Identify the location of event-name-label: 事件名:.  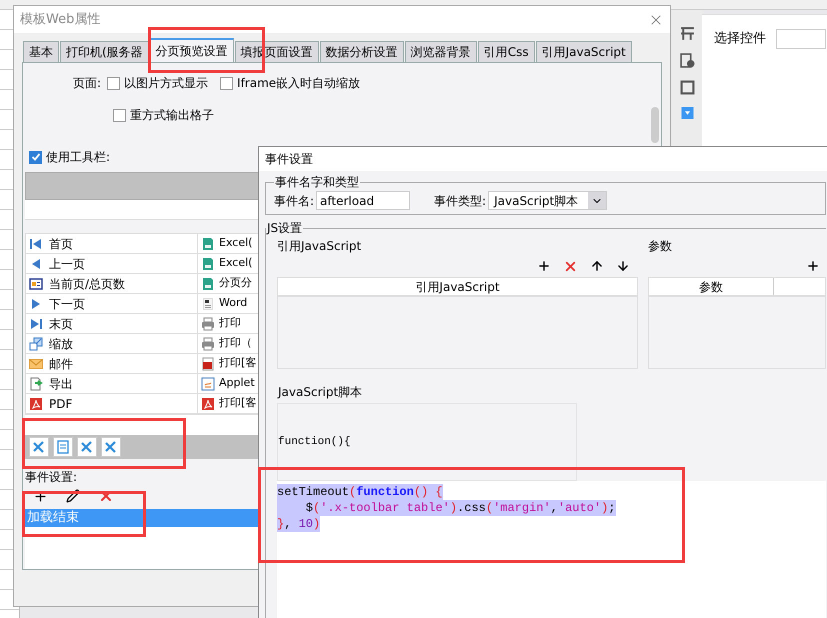
(294, 201).